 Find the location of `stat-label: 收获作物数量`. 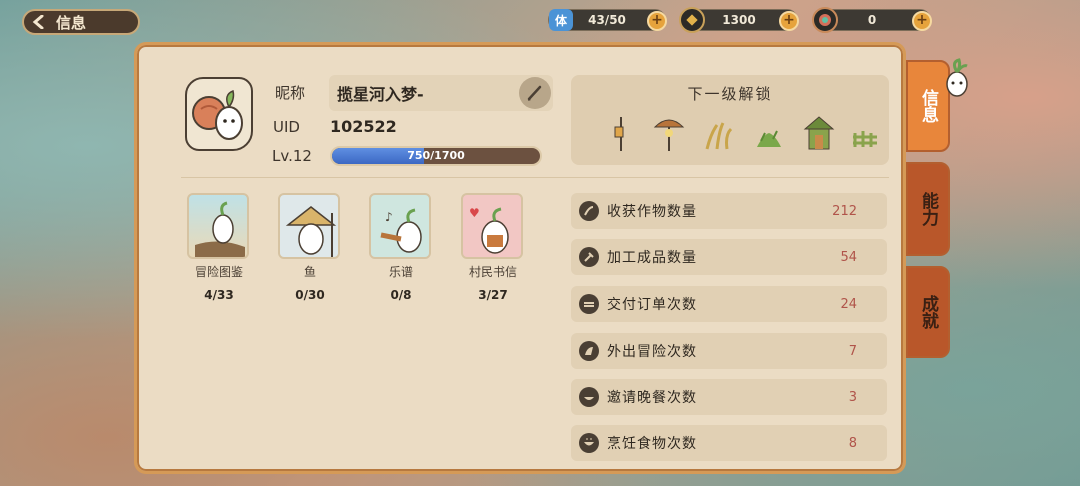

stat-label: 收获作物数量 is located at coordinates (652, 212).